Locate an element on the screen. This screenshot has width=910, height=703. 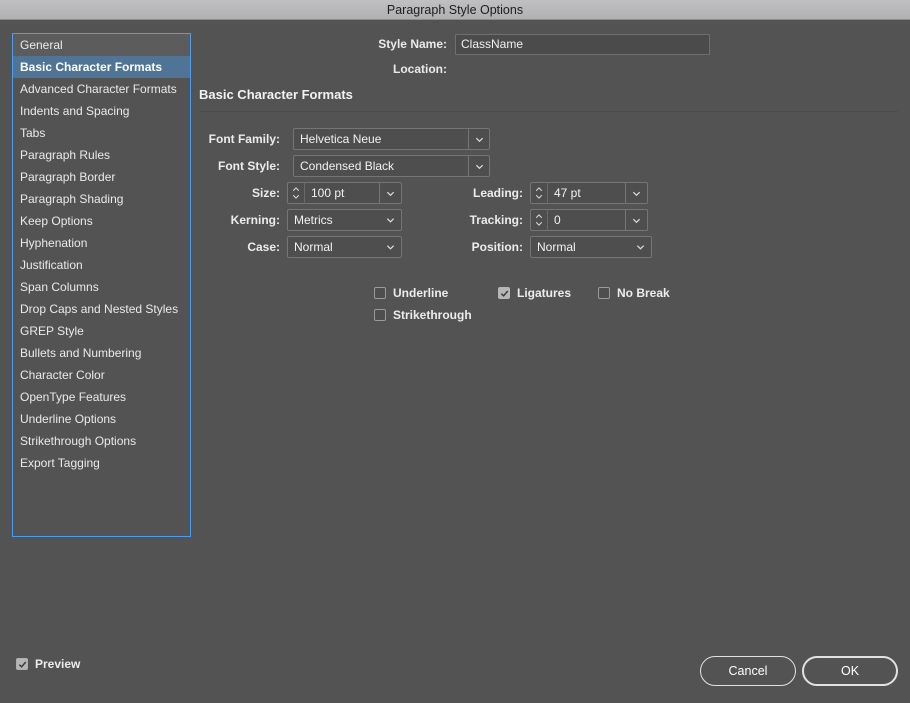
size-stepper-group: 100 pt is located at coordinates (344, 193).